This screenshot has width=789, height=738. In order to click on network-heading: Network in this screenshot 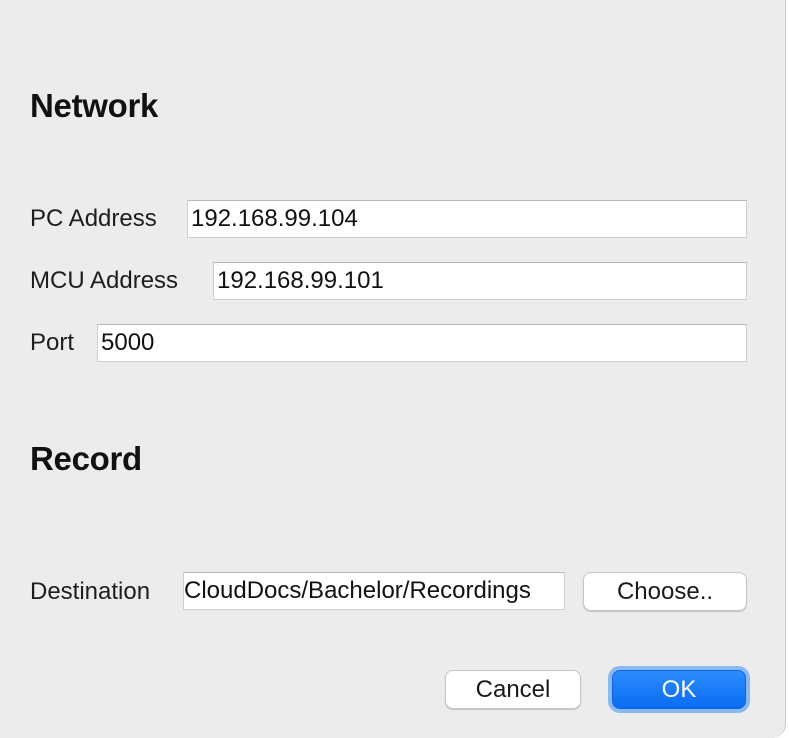, I will do `click(94, 105)`.